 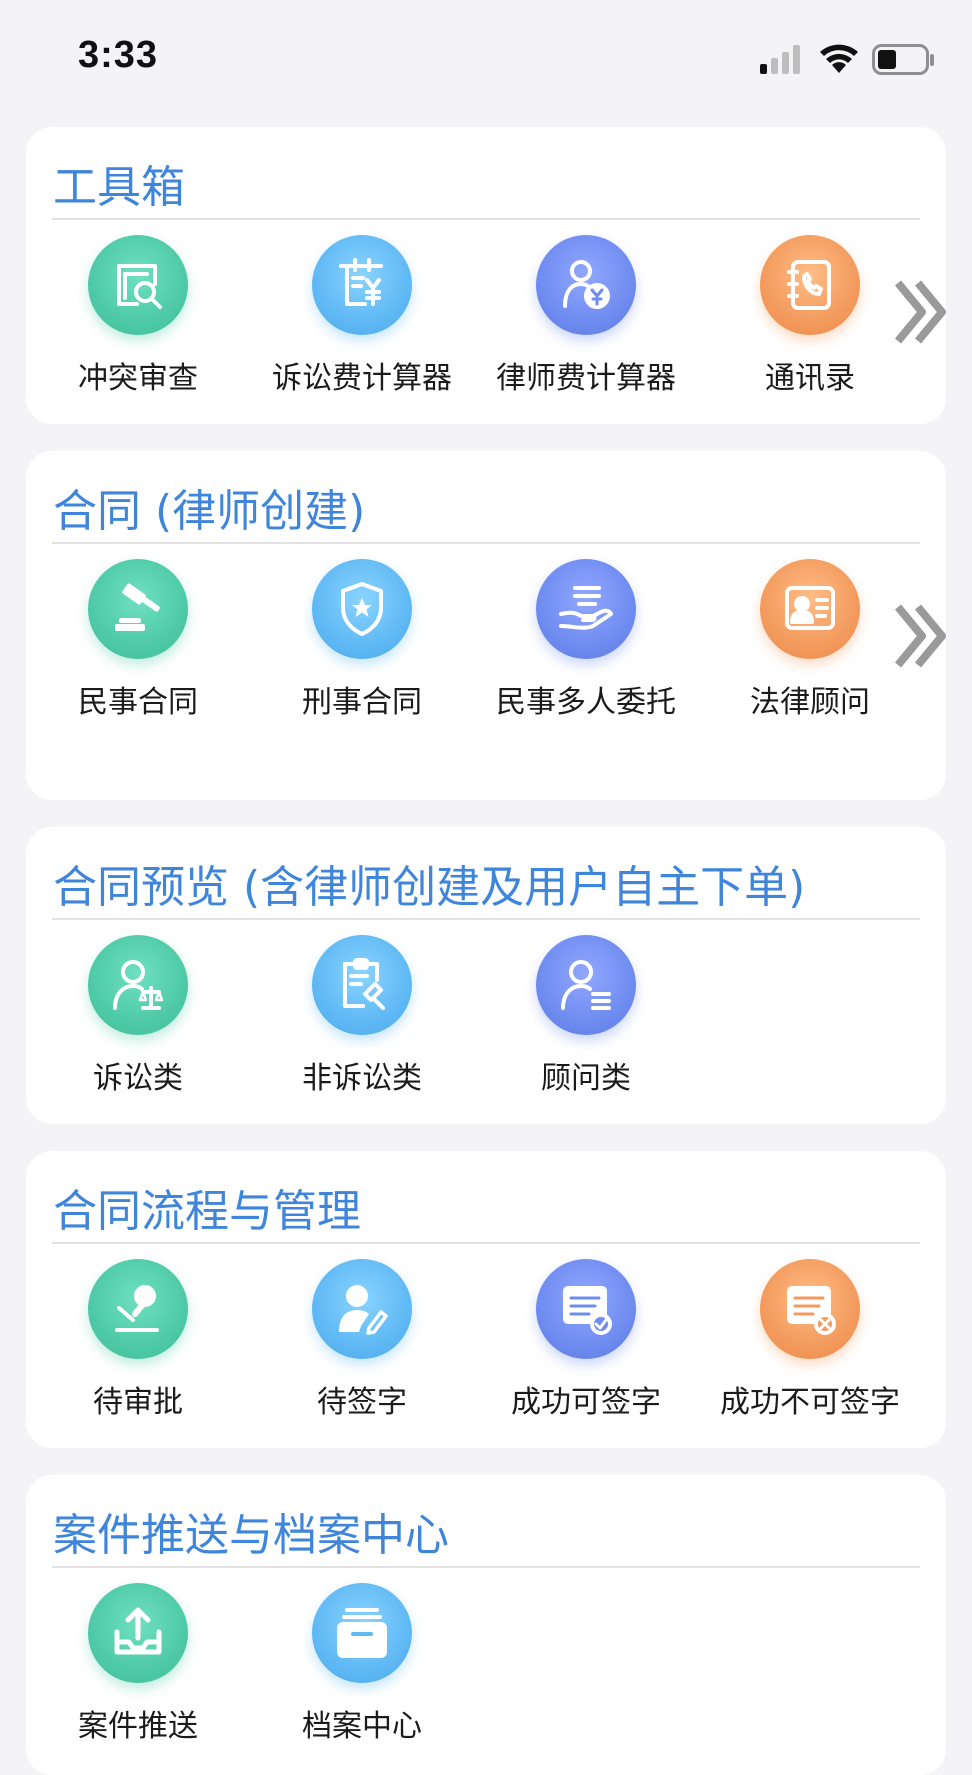 I want to click on lawyer-fee-calculator-button: 律师费计算器, so click(x=586, y=320).